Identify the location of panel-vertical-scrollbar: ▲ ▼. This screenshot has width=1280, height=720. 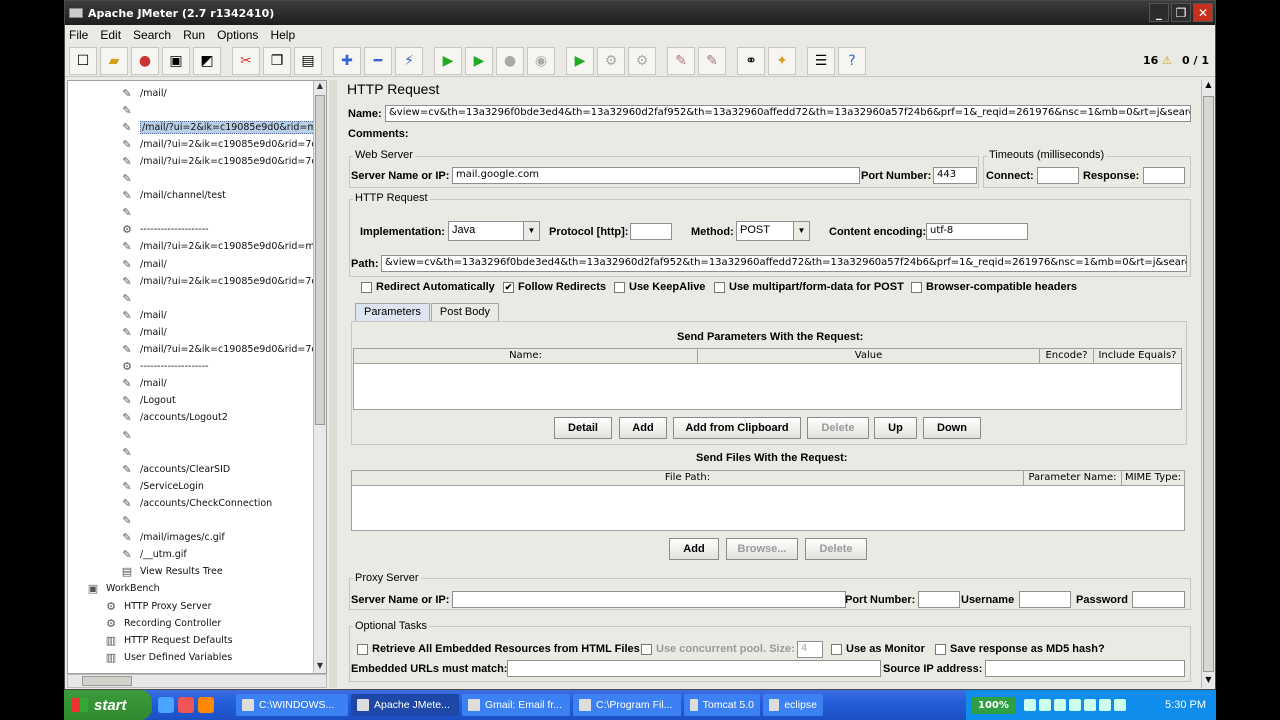
(1208, 384).